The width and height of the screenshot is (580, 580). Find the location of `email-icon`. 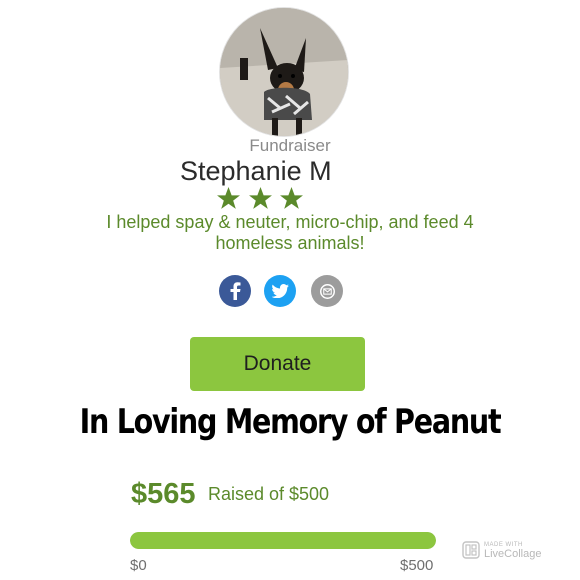

email-icon is located at coordinates (327, 291).